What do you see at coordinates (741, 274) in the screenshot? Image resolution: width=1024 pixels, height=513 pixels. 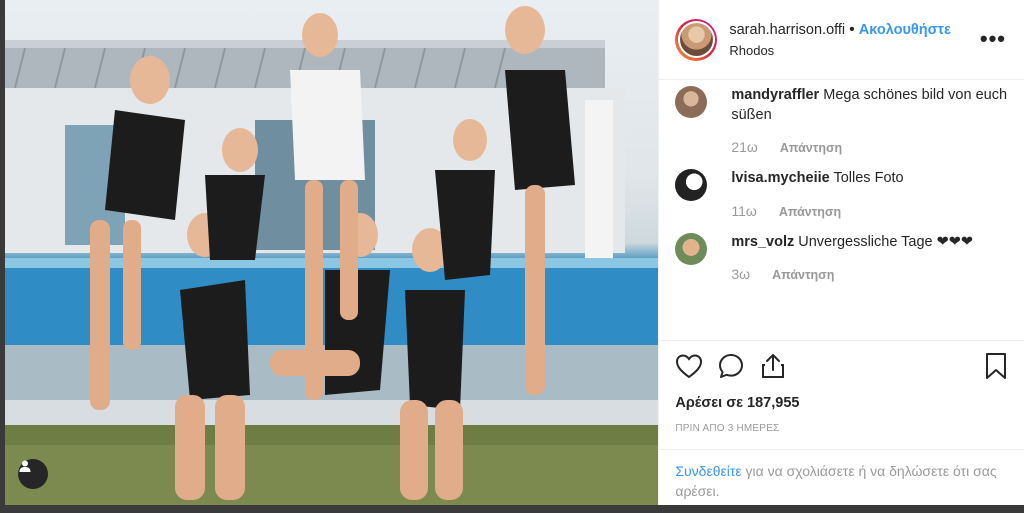 I see `comment-time: 3ω` at bounding box center [741, 274].